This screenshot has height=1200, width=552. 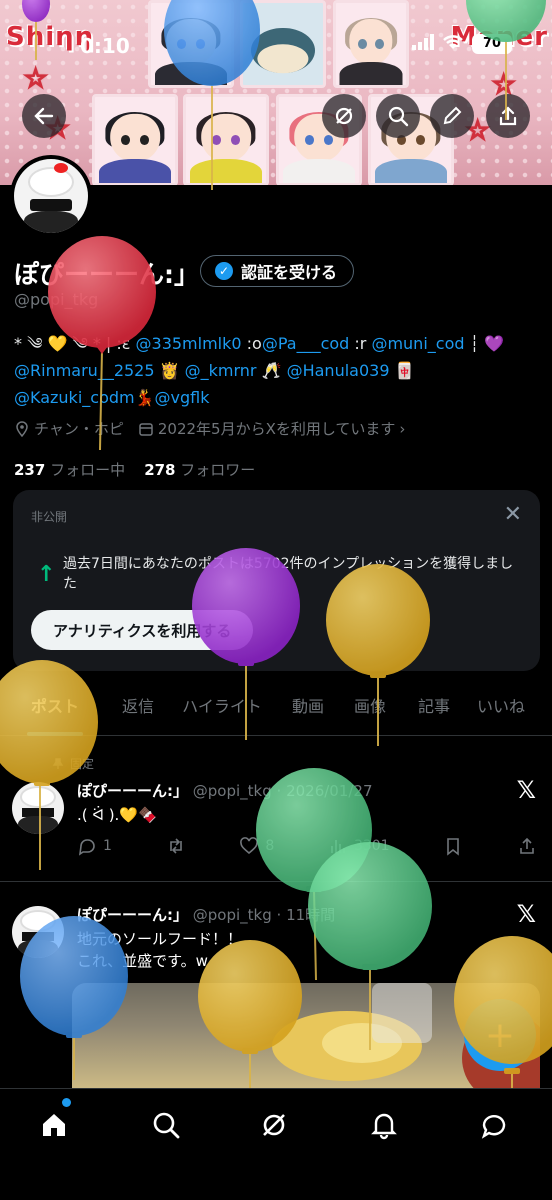 I want to click on back-button, so click(x=44, y=116).